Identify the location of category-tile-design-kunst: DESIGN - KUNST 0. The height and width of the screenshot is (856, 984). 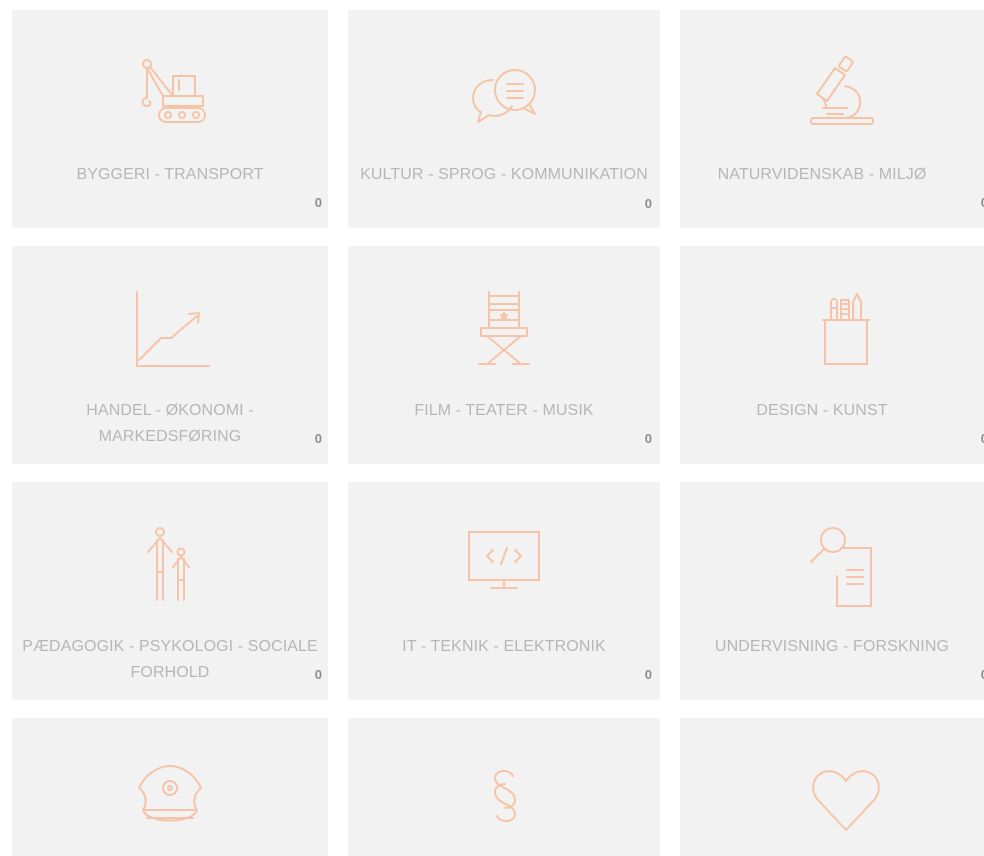
(832, 355).